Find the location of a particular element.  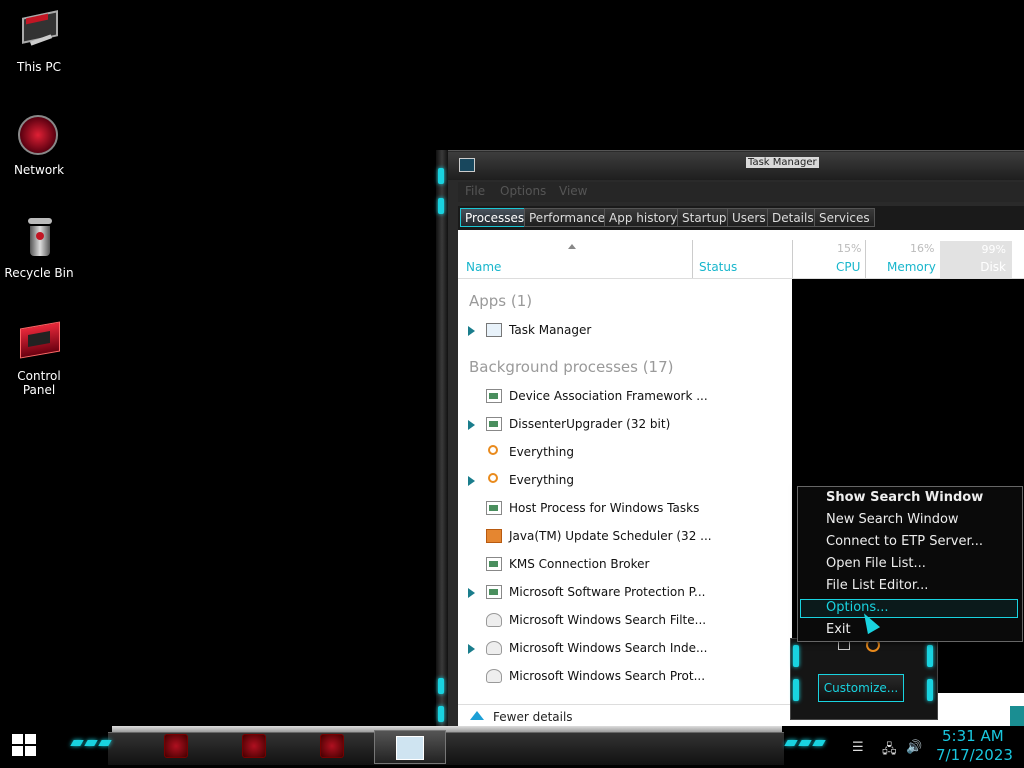

desktop-icon-recycle-bin: Recycle Bin is located at coordinates (39, 248).